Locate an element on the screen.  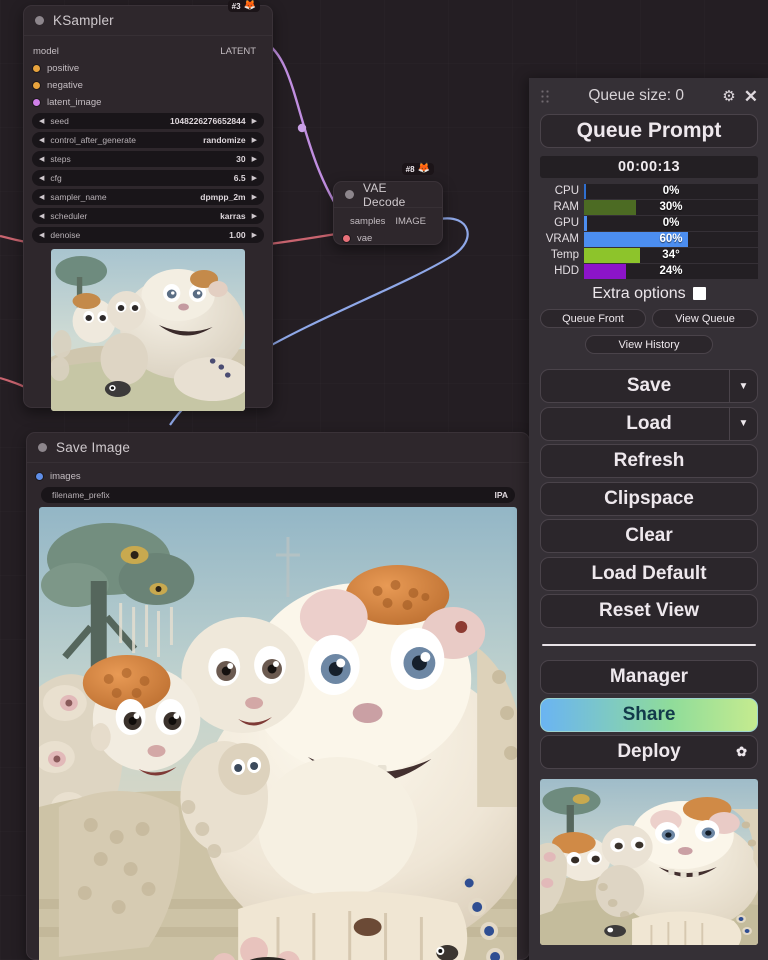
stat-track-hdd: 24% is located at coordinates (671, 271).